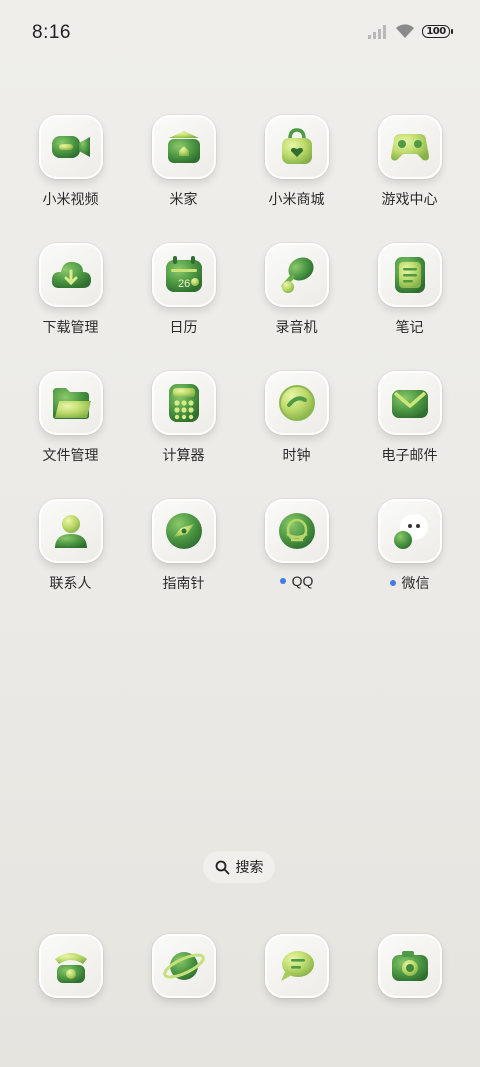 This screenshot has height=1067, width=480. Describe the element at coordinates (409, 455) in the screenshot. I see `app-label: 电子邮件` at that location.